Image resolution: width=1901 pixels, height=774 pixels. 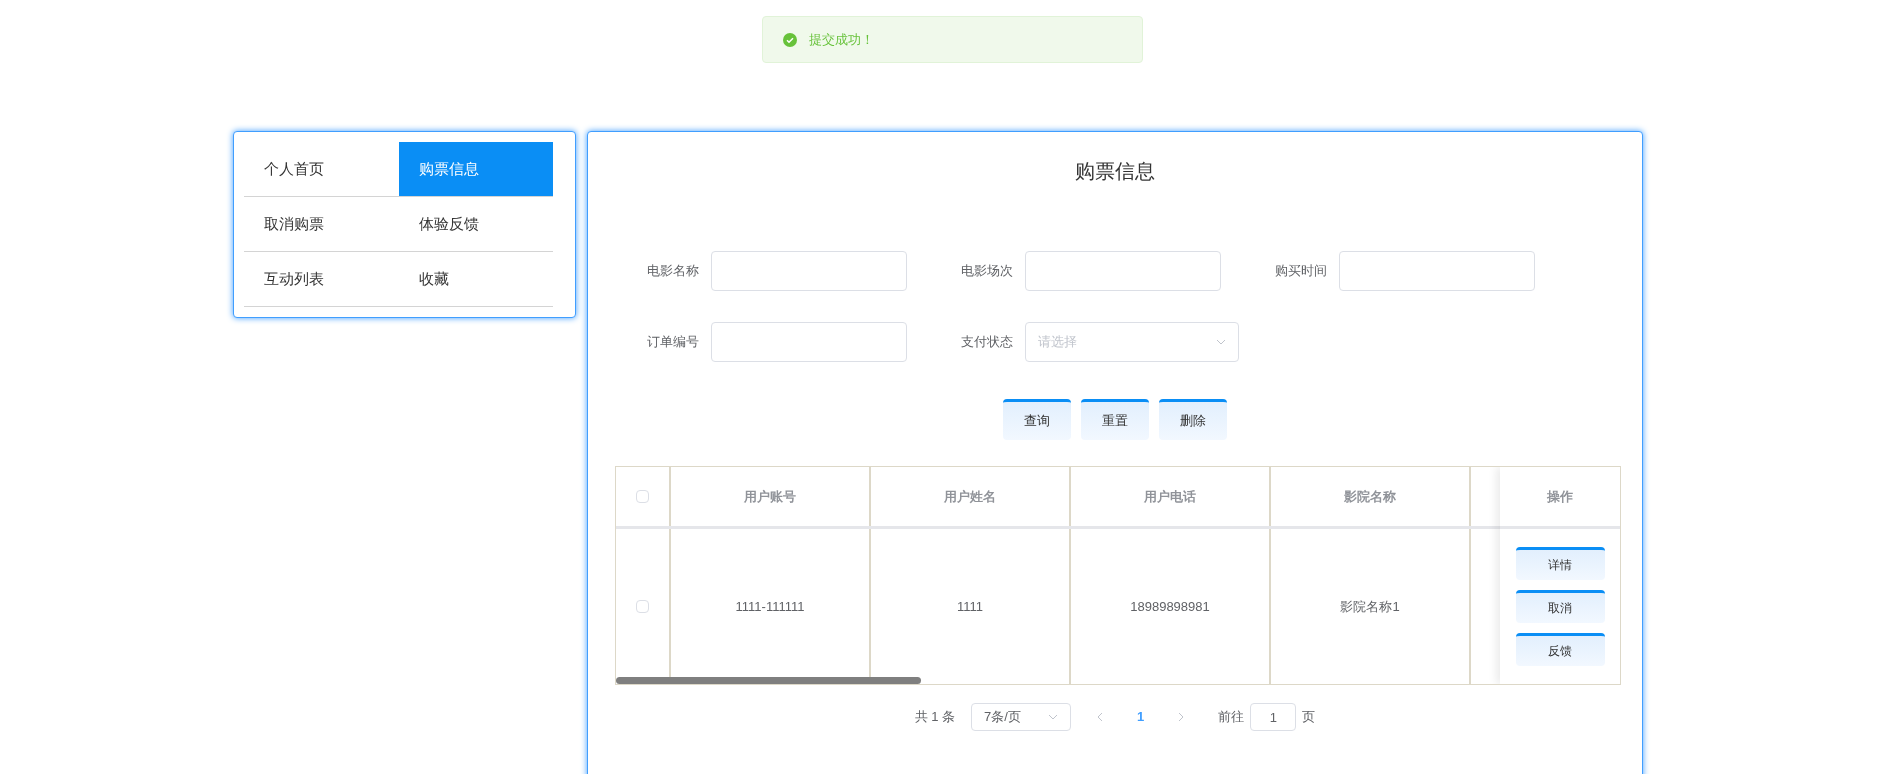 I want to click on column-header: 影院名称, so click(x=1370, y=496).